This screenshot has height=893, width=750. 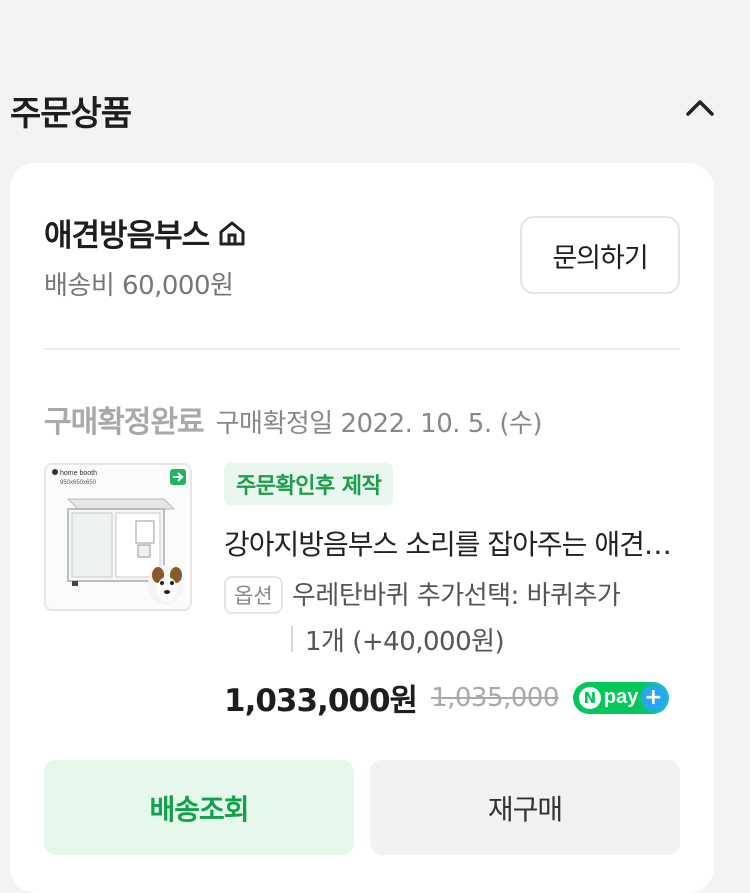 I want to click on product-image: home booth 950x650x650, so click(x=118, y=537).